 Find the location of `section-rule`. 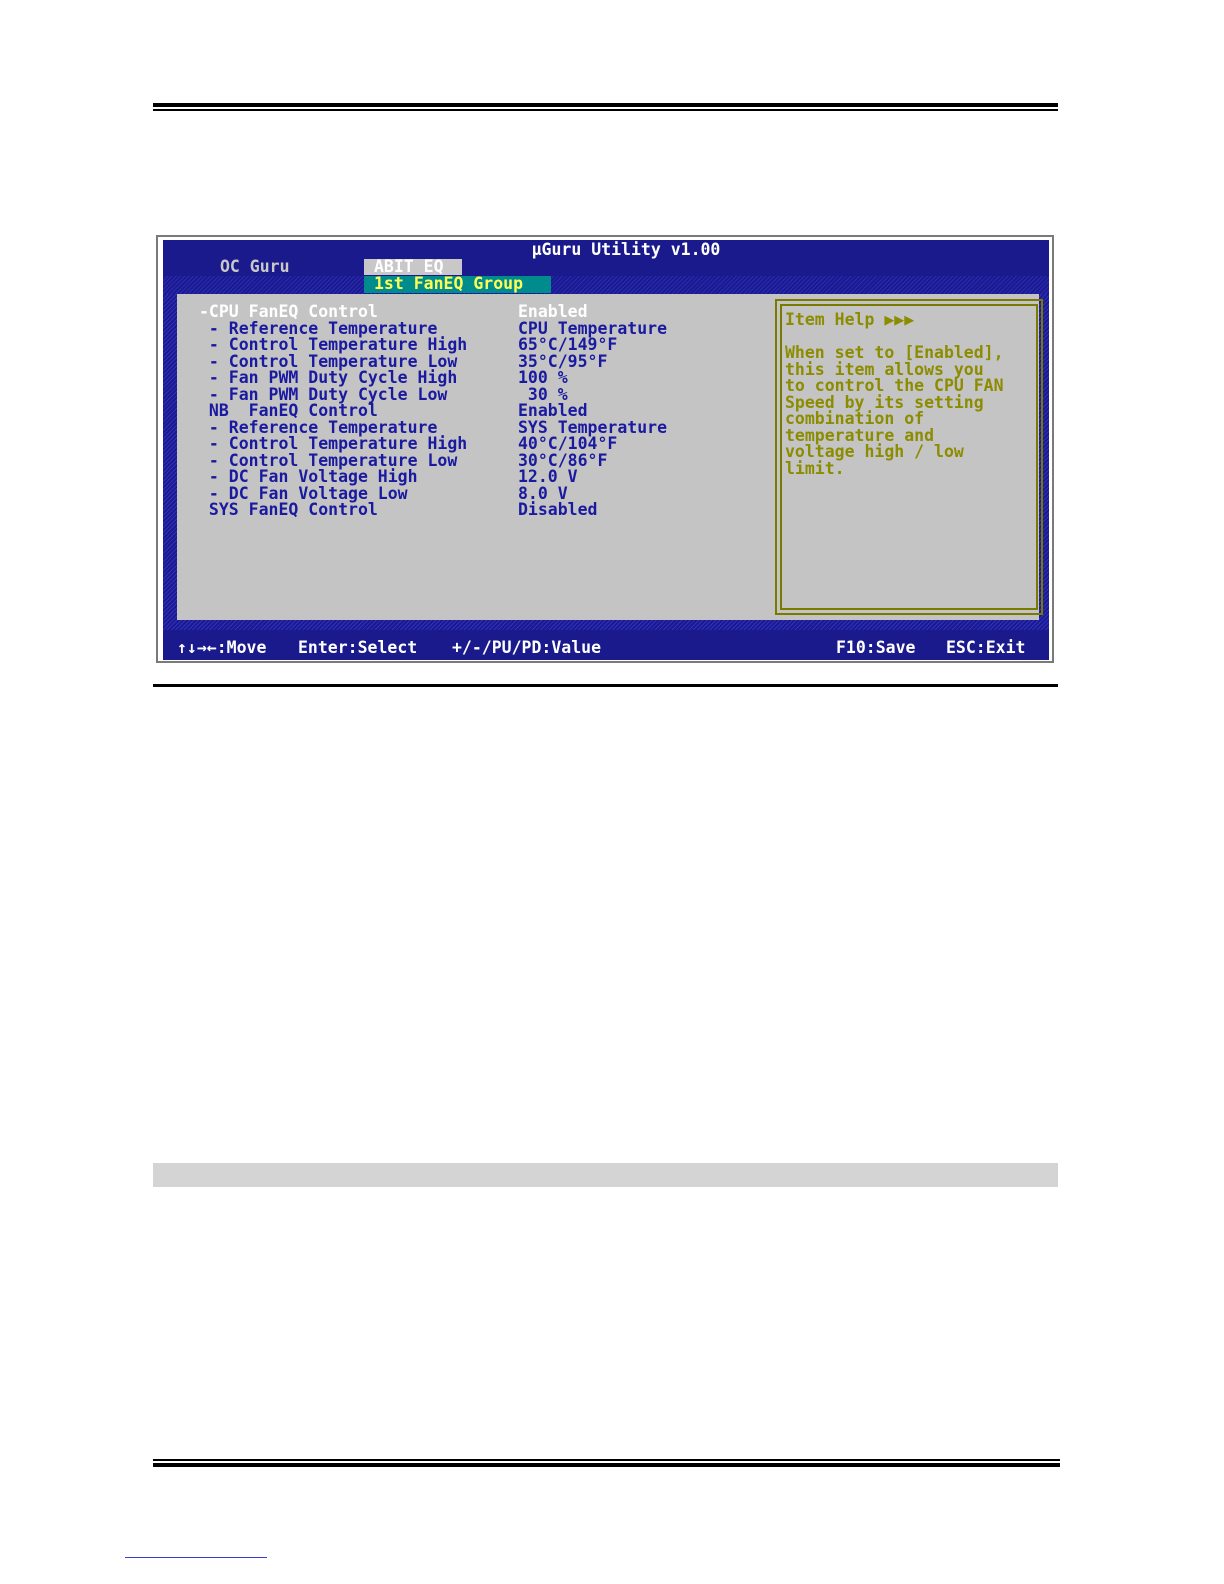

section-rule is located at coordinates (605, 685).